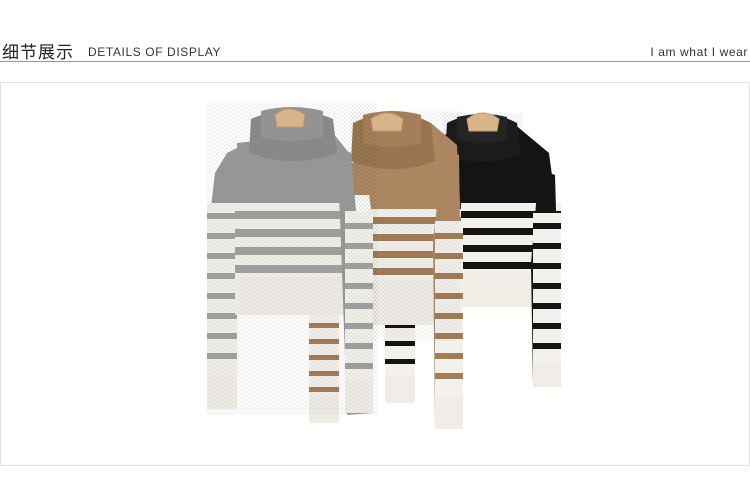 Image resolution: width=750 pixels, height=478 pixels. Describe the element at coordinates (375, 31) in the screenshot. I see `page-header: 细节展示 DETAILS OF DISPLAY I am what I wear` at that location.